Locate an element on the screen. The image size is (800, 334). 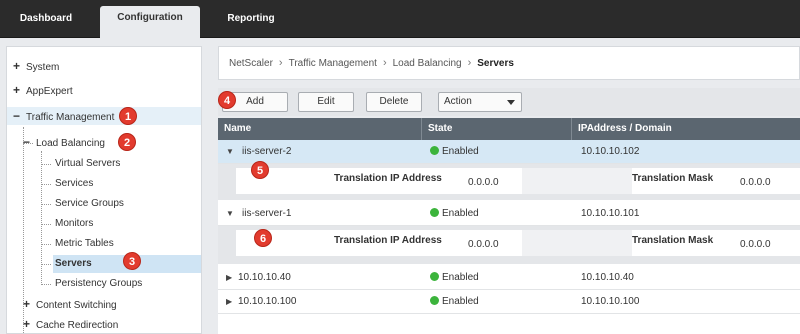
table-row: ▼ iis-server-1 Enabled 10.10.10.101 is located at coordinates (509, 214).